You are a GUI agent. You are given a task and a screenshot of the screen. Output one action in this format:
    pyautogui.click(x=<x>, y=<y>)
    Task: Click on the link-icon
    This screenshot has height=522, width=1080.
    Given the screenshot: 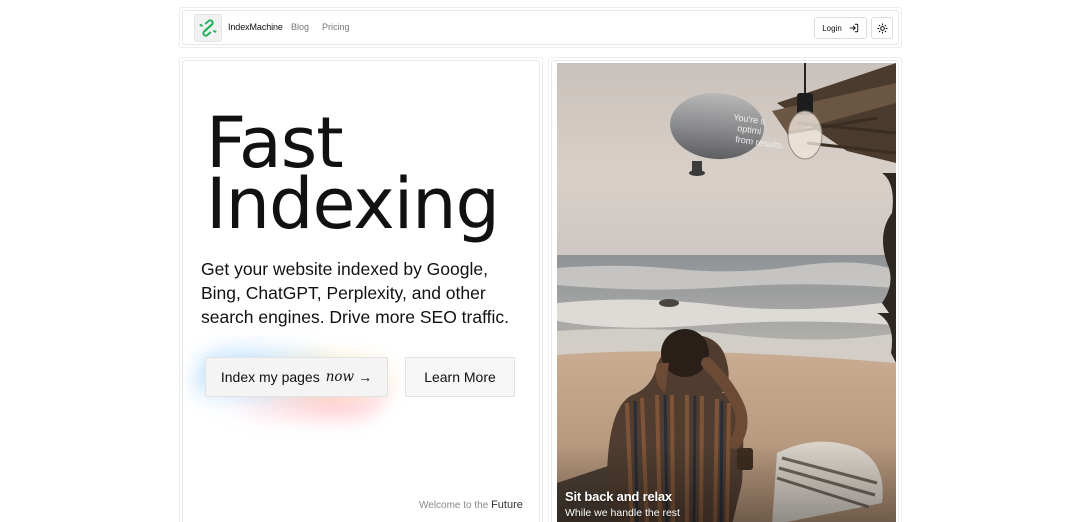 What is the action you would take?
    pyautogui.click(x=208, y=28)
    